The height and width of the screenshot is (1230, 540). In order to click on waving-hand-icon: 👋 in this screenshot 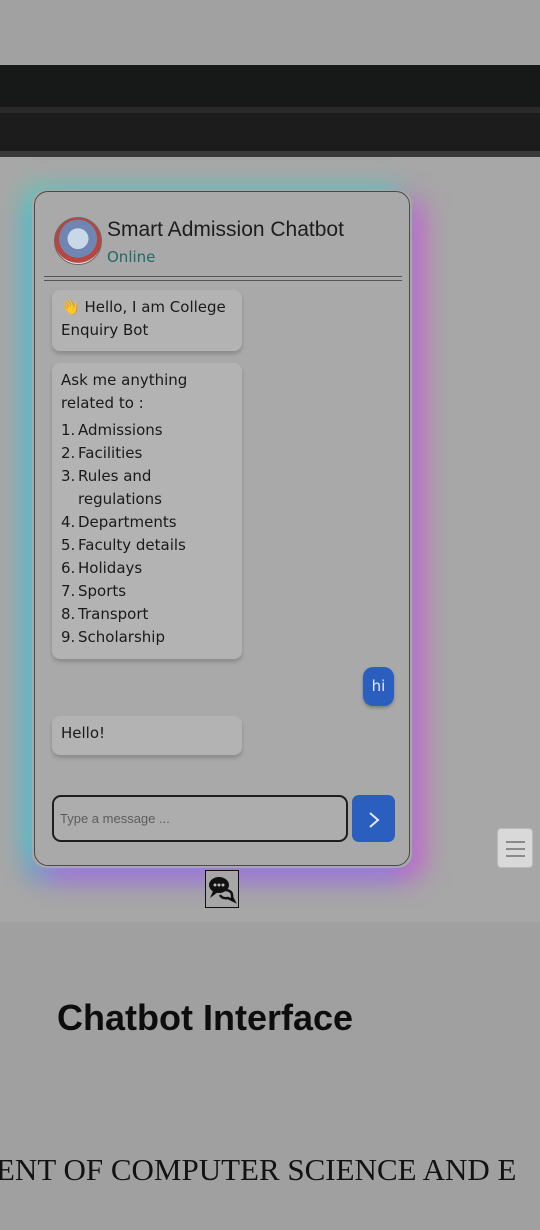, I will do `click(70, 307)`.